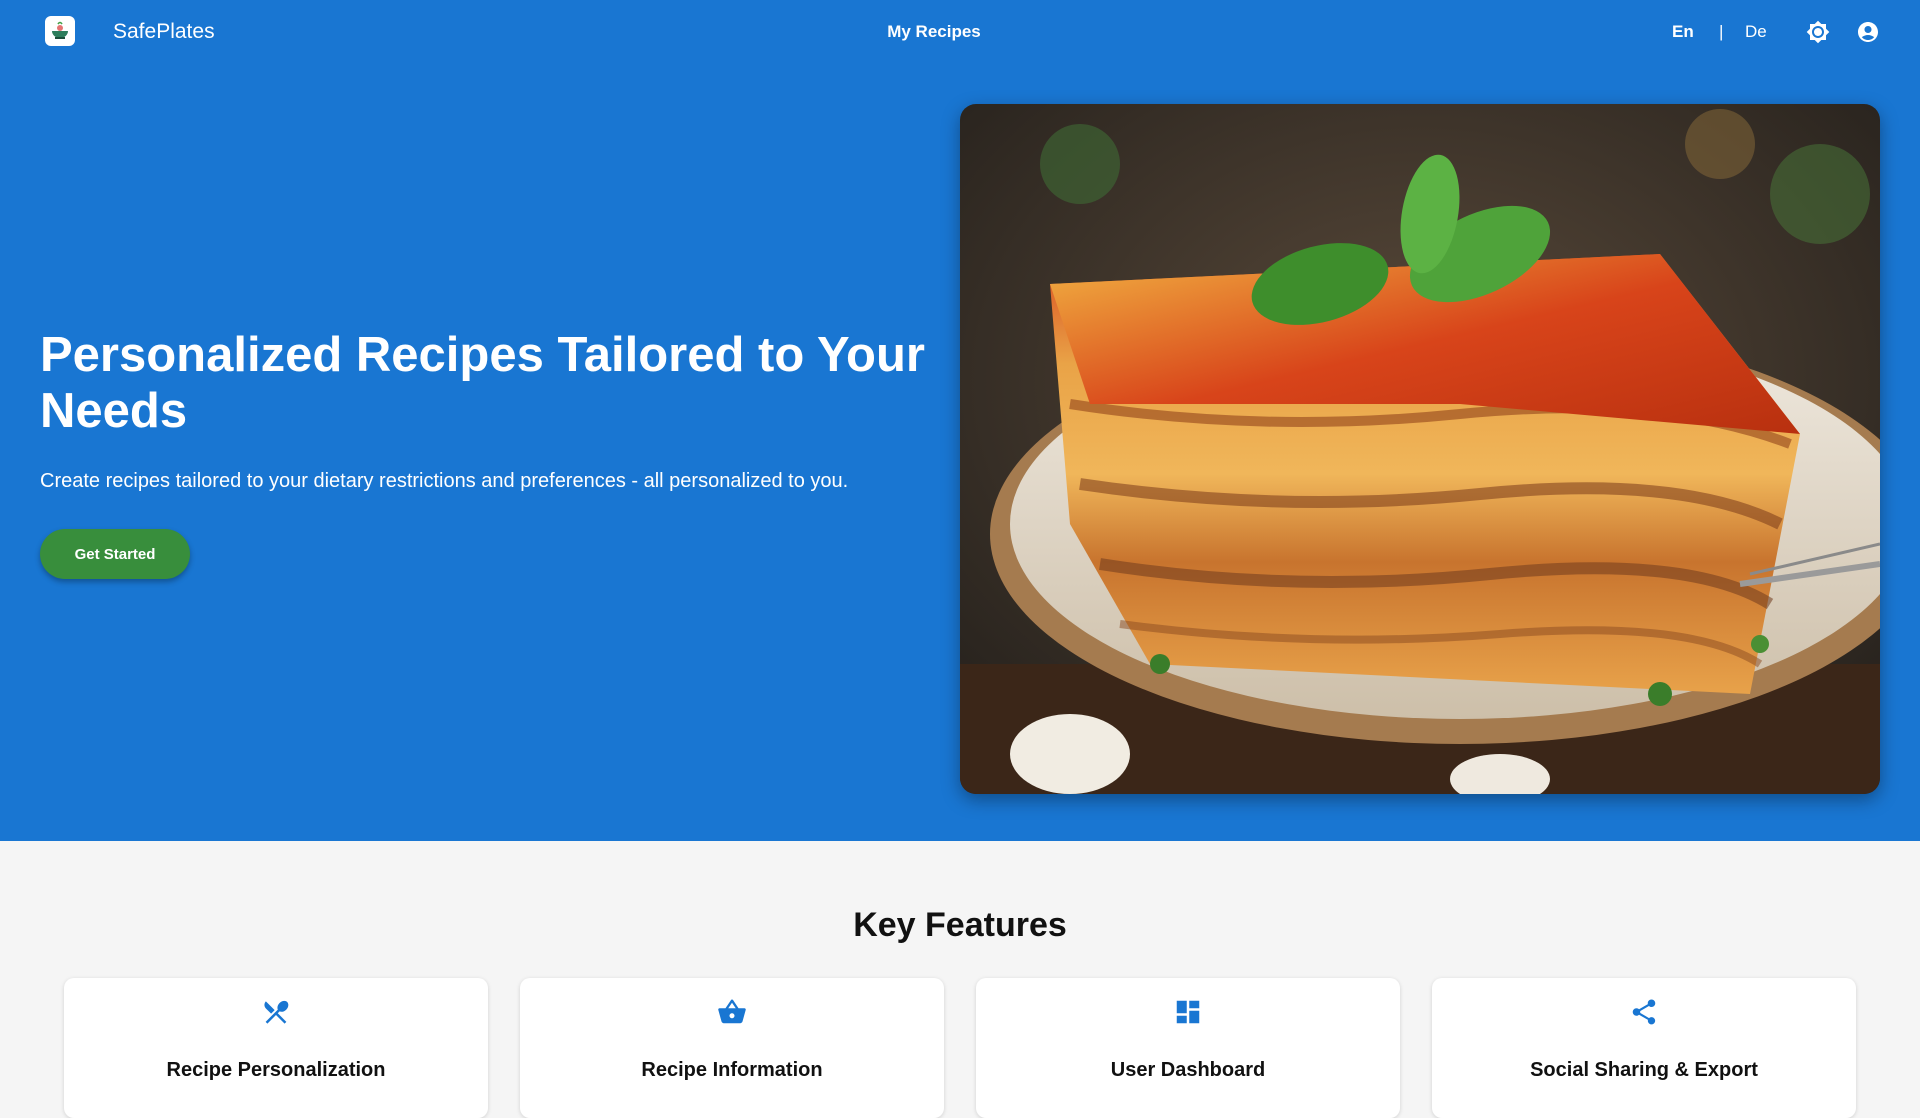 This screenshot has height=1118, width=1920. What do you see at coordinates (732, 1012) in the screenshot?
I see `basket-icon` at bounding box center [732, 1012].